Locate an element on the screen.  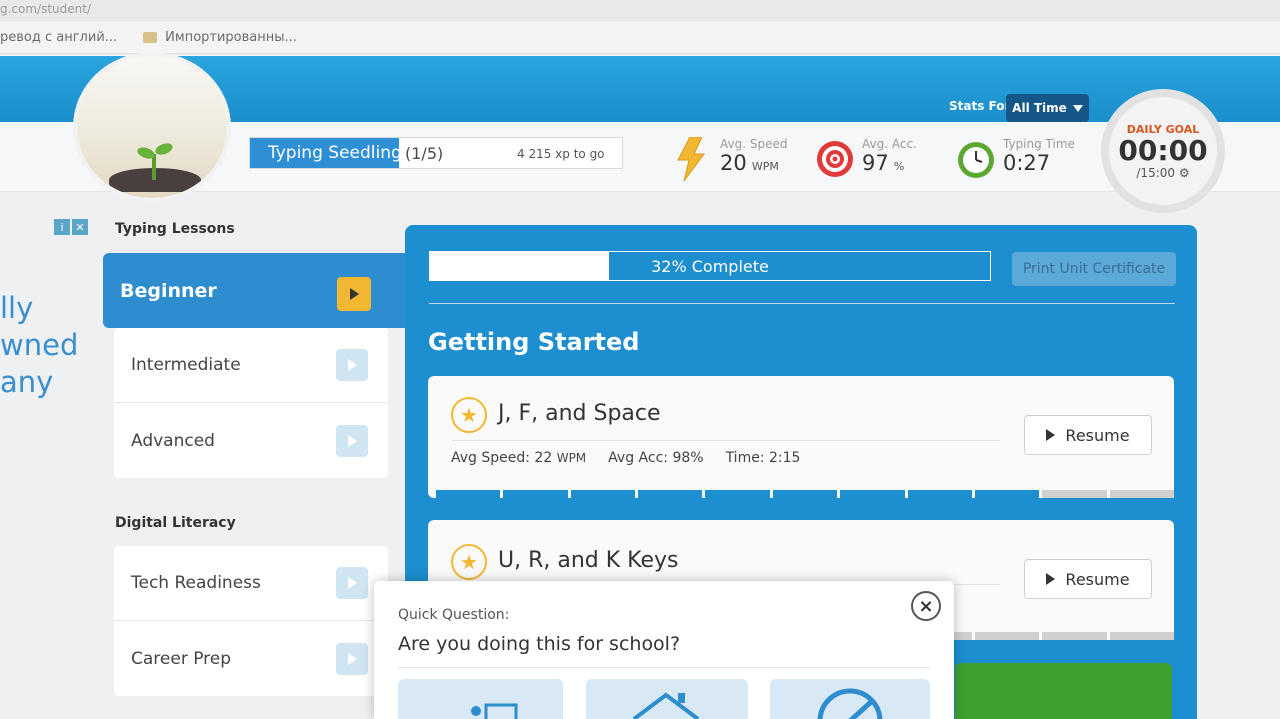
close-icon: × is located at coordinates (926, 606).